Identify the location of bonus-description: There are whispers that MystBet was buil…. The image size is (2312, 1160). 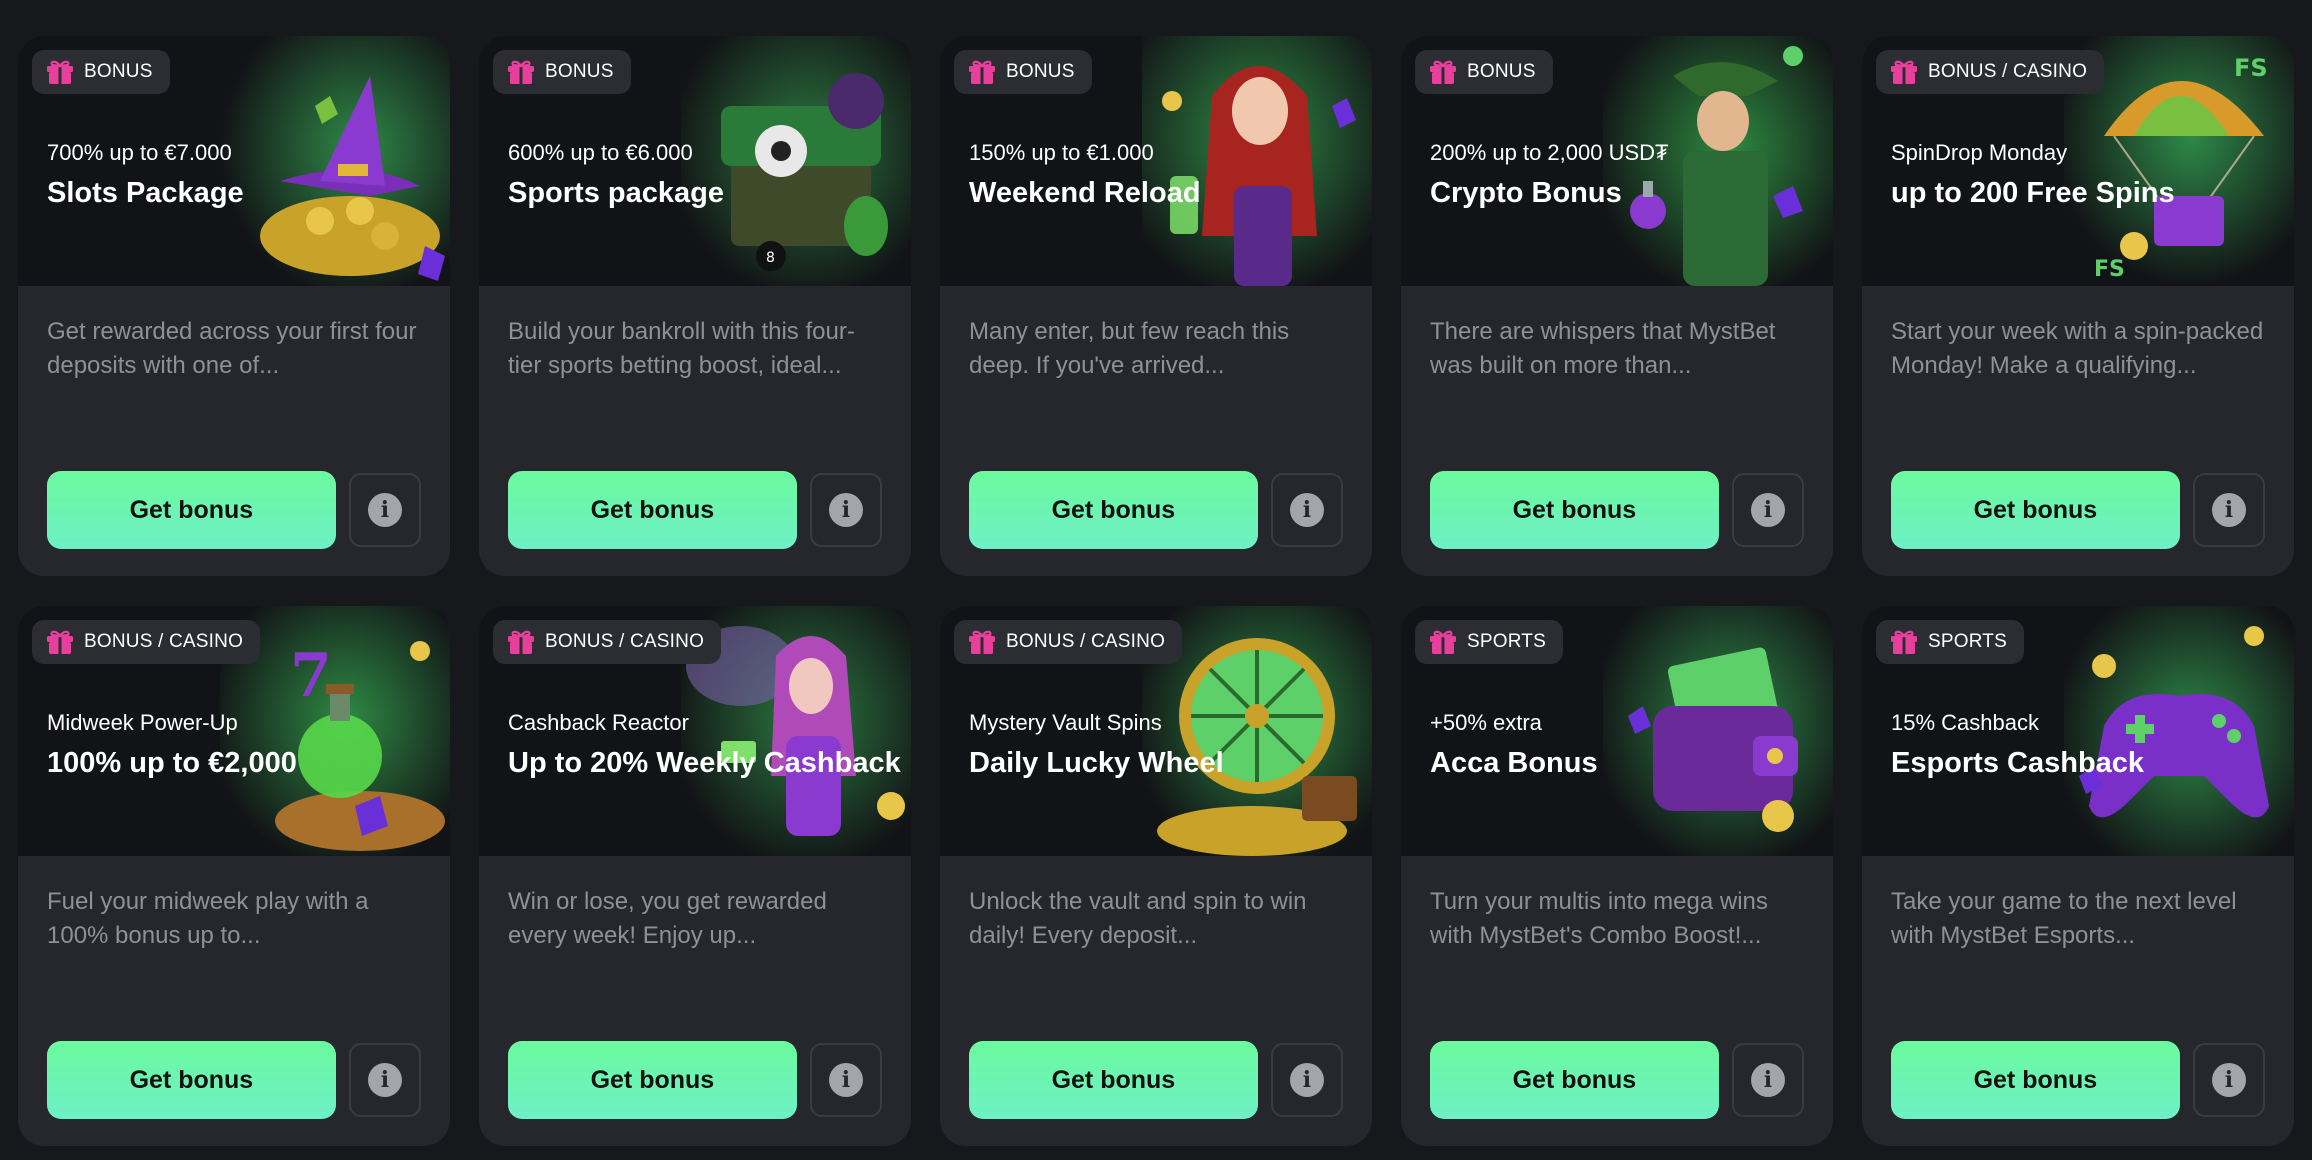
(1603, 348).